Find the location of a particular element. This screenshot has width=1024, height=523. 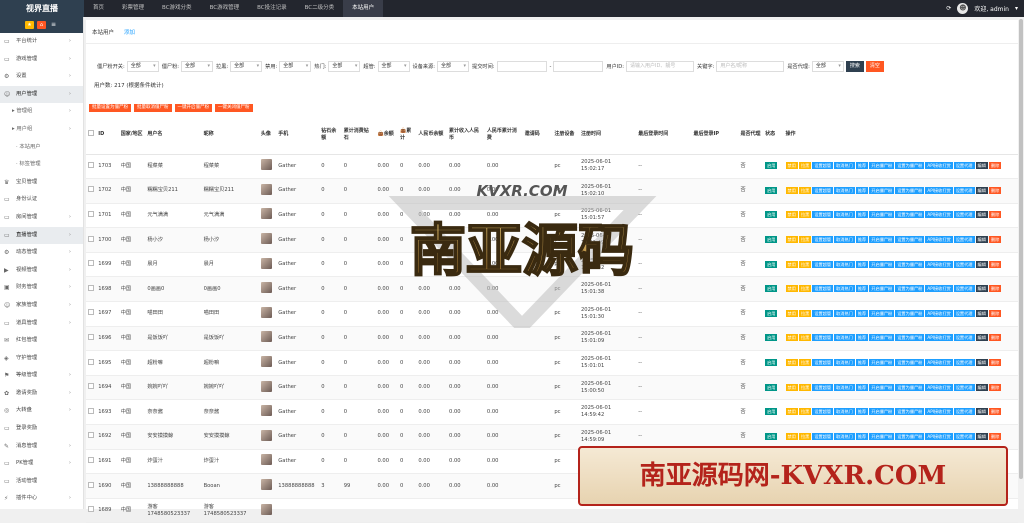

topnav-item: 首页 is located at coordinates (98, 8).